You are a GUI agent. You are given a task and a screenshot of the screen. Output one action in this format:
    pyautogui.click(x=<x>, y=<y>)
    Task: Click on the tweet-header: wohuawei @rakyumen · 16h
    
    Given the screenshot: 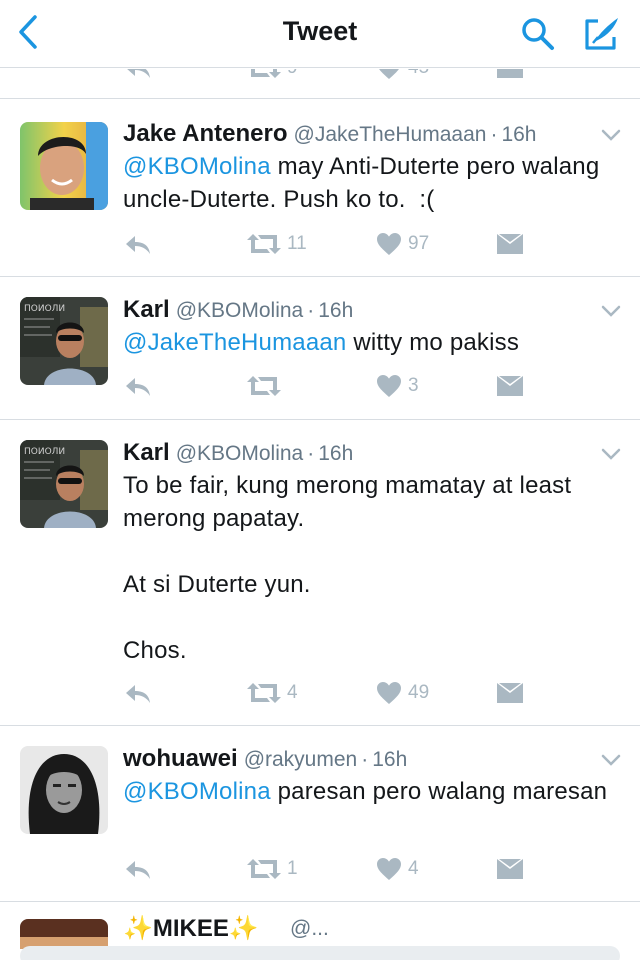 What is the action you would take?
    pyautogui.click(x=373, y=758)
    